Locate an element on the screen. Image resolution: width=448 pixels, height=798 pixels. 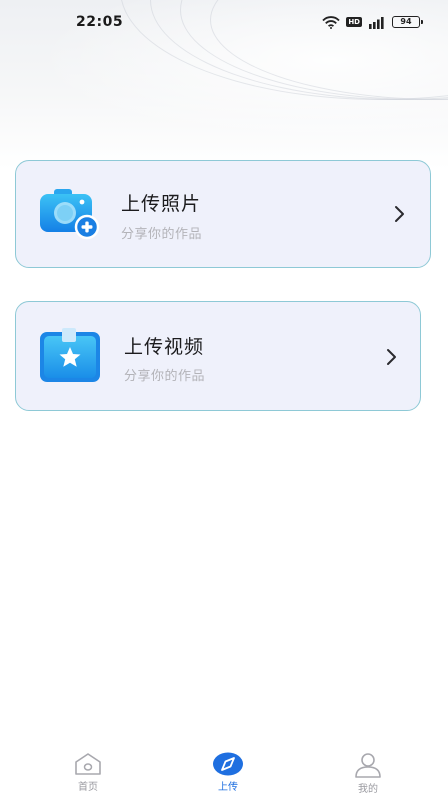
status-time: 22:05 is located at coordinates (100, 22).